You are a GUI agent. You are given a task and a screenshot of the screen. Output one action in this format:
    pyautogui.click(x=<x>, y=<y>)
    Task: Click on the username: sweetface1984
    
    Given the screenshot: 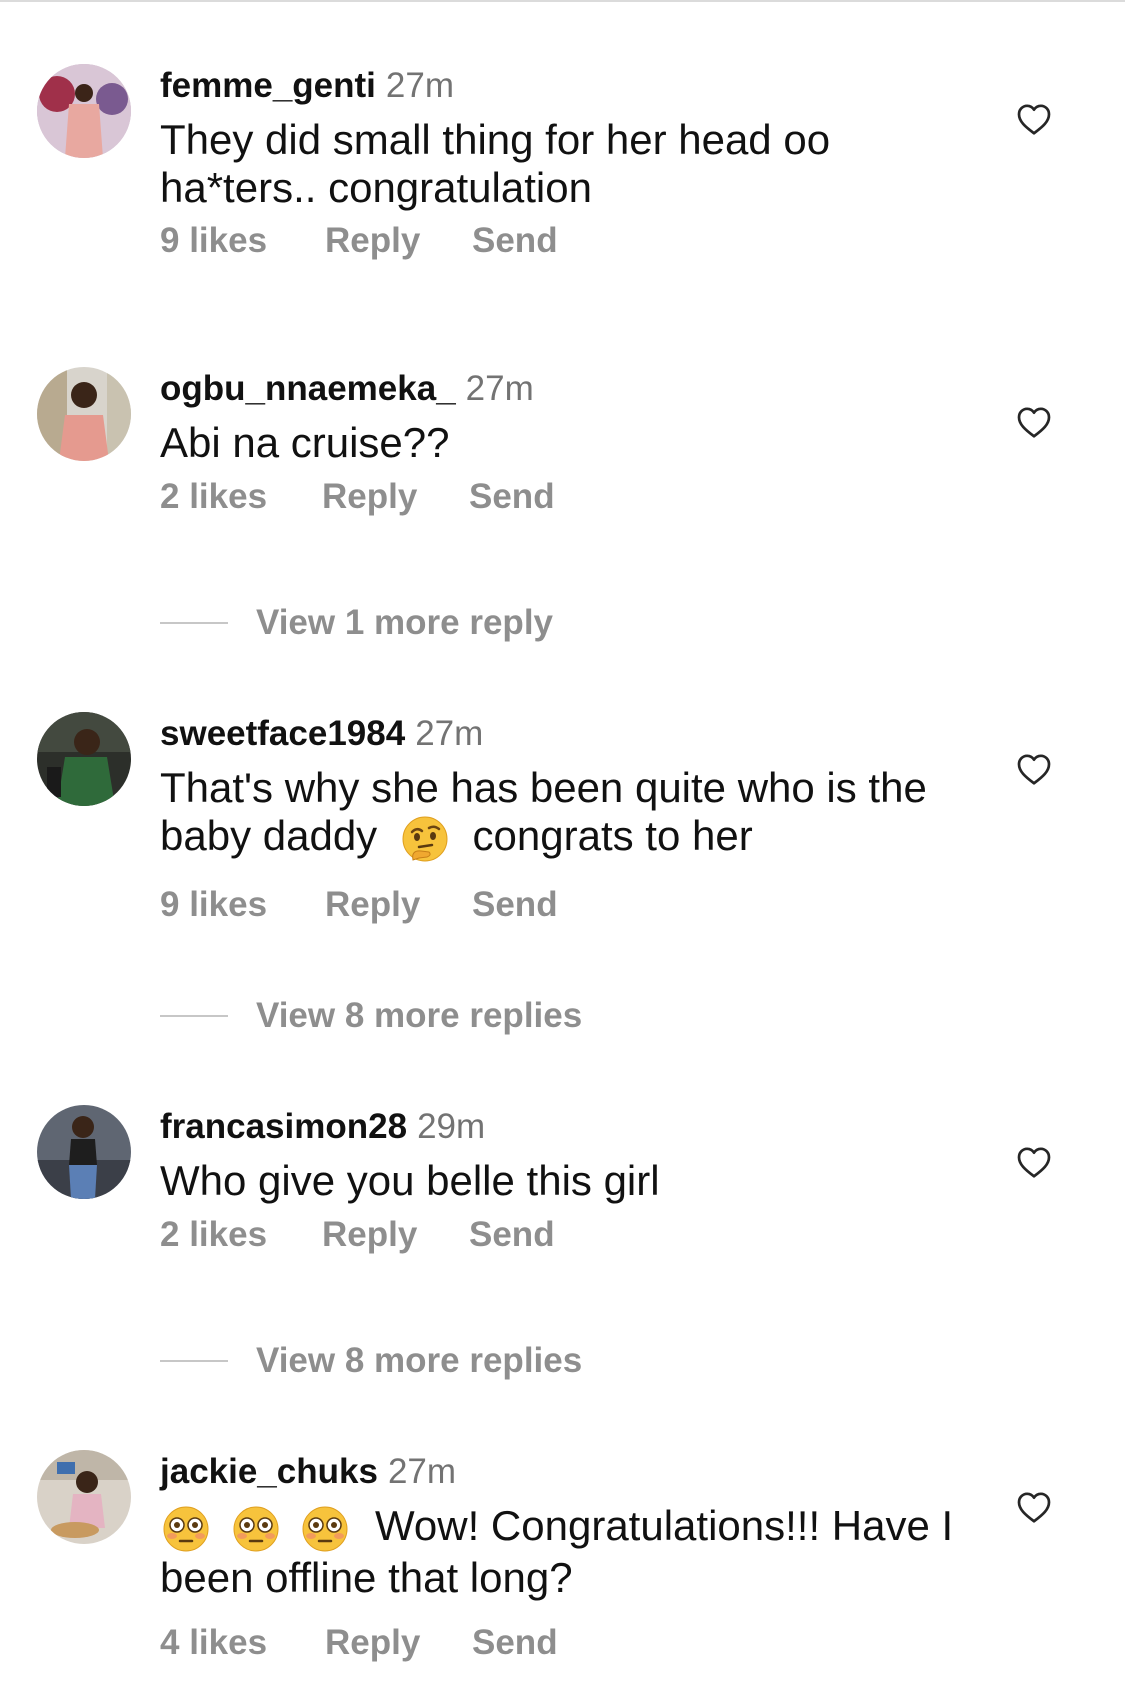 What is the action you would take?
    pyautogui.click(x=282, y=733)
    